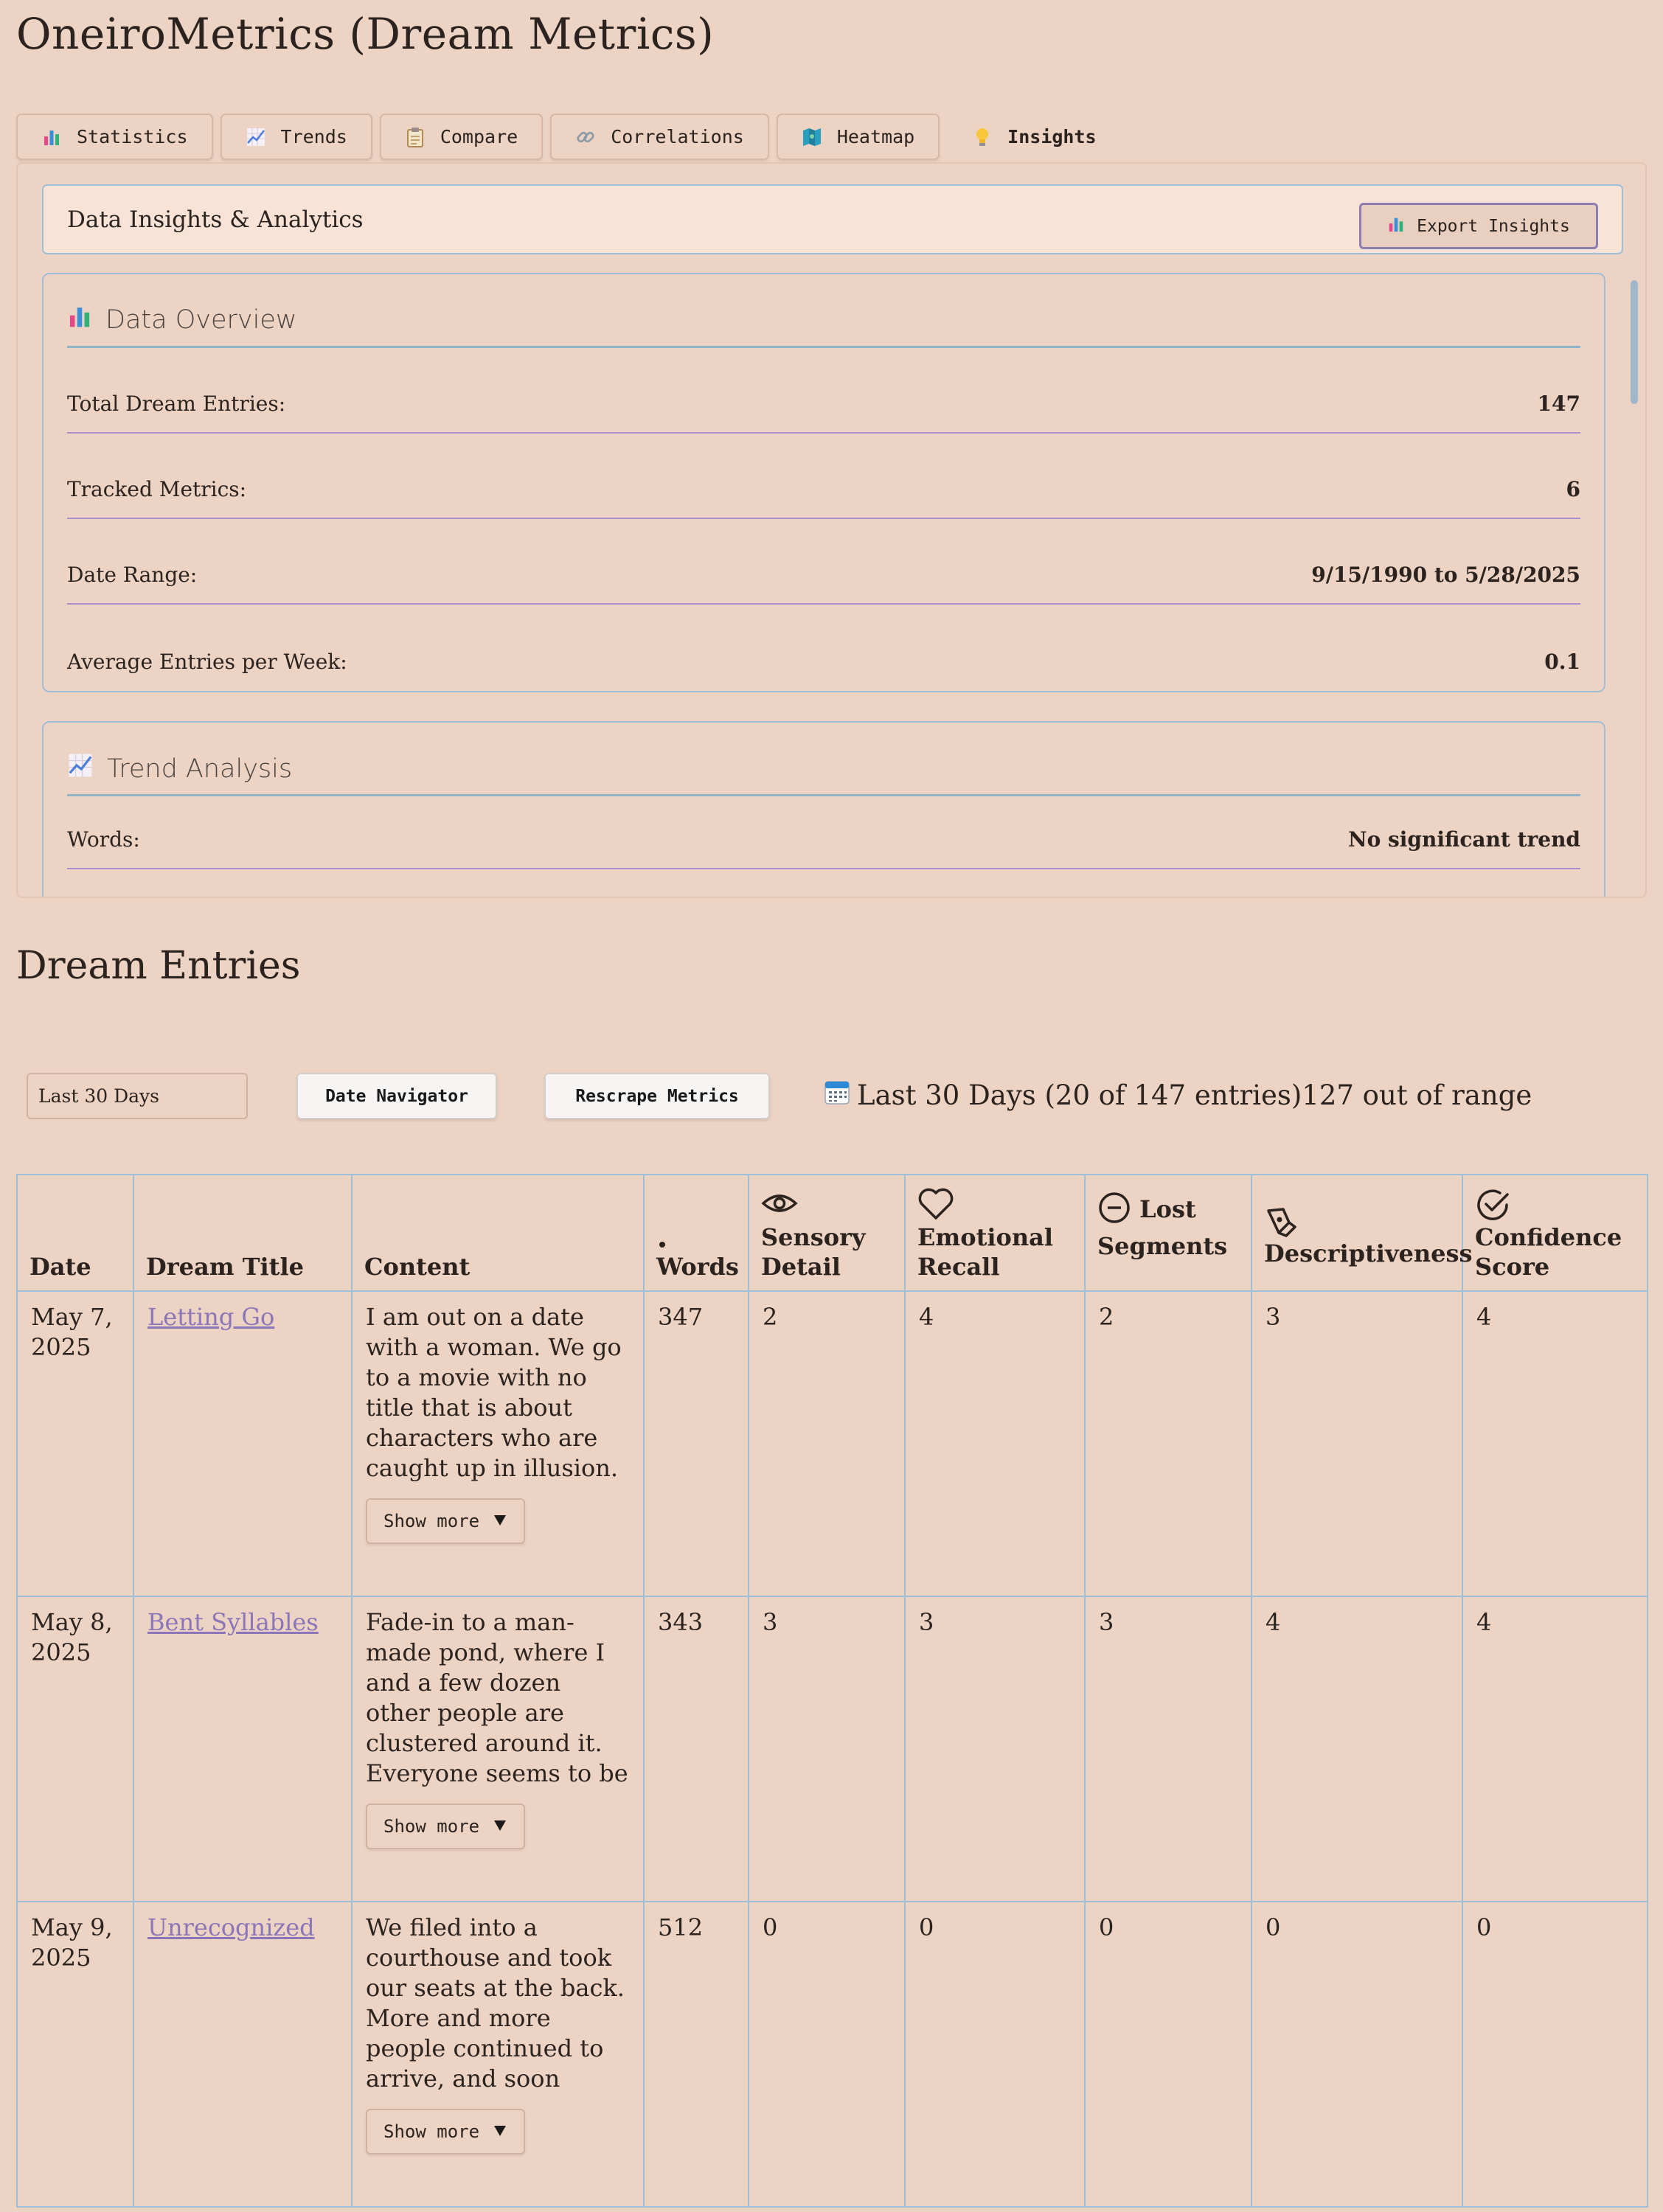 The image size is (1663, 2212). I want to click on tab-insights: Insights, so click(1034, 137).